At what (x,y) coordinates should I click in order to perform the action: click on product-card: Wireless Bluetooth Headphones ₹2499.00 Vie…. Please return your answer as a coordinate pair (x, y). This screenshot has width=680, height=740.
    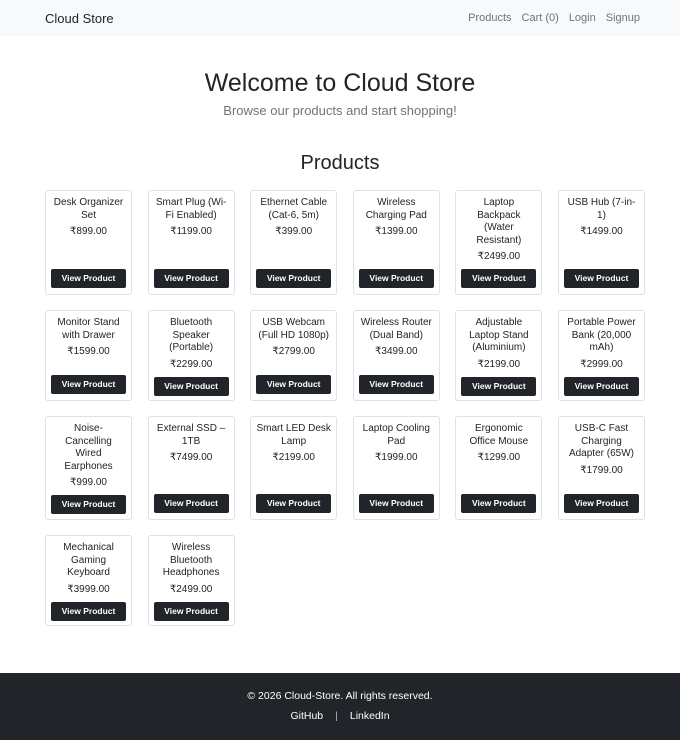
    Looking at the image, I should click on (191, 580).